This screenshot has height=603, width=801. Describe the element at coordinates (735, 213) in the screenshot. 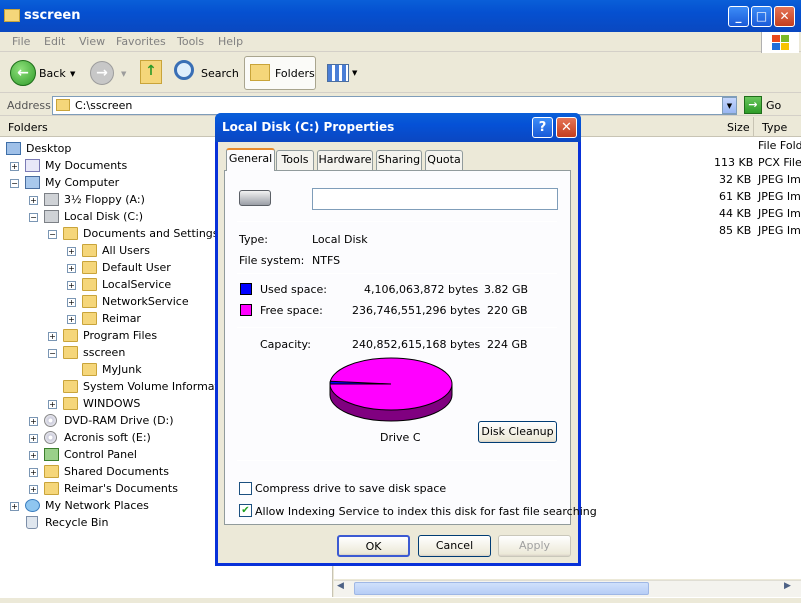

I see `list-item-size: 44 KB` at that location.